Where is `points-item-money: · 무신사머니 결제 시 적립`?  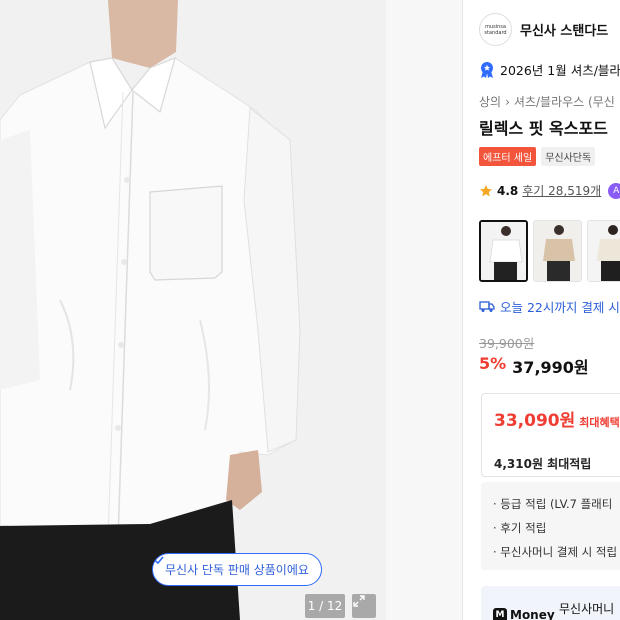 points-item-money: · 무신사머니 결제 시 적립 is located at coordinates (555, 552).